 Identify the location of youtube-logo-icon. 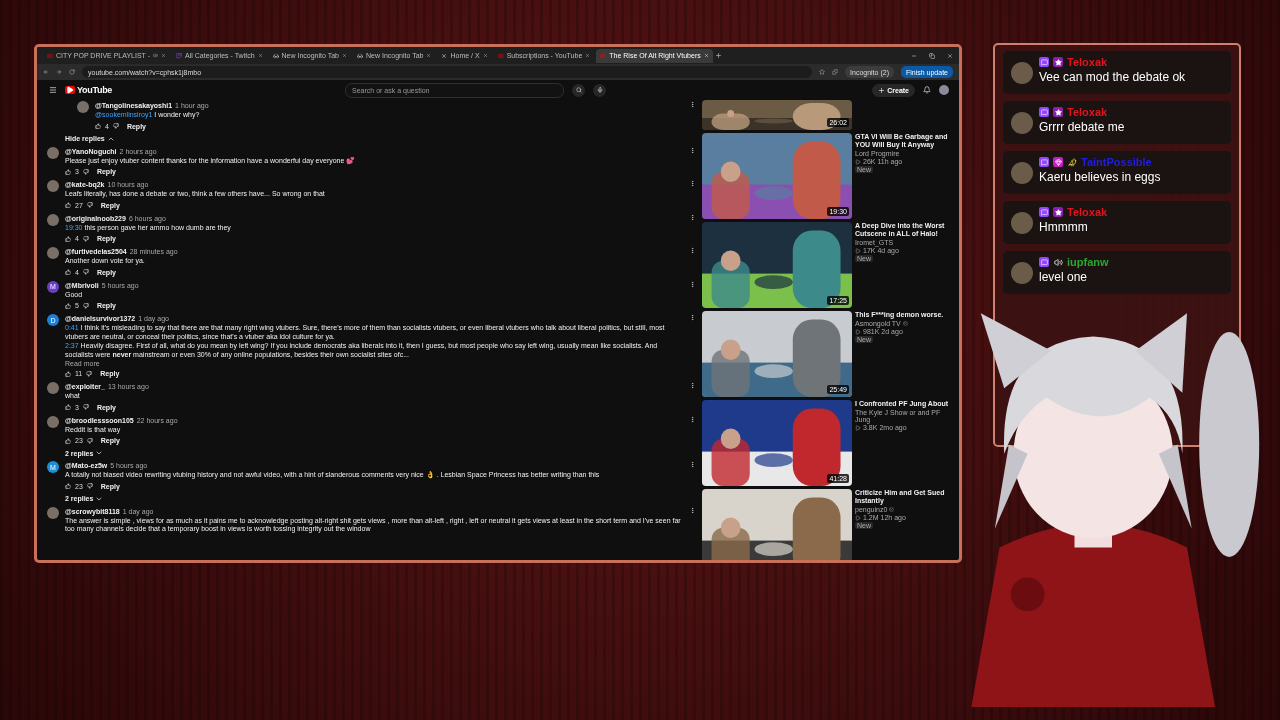
(70, 90).